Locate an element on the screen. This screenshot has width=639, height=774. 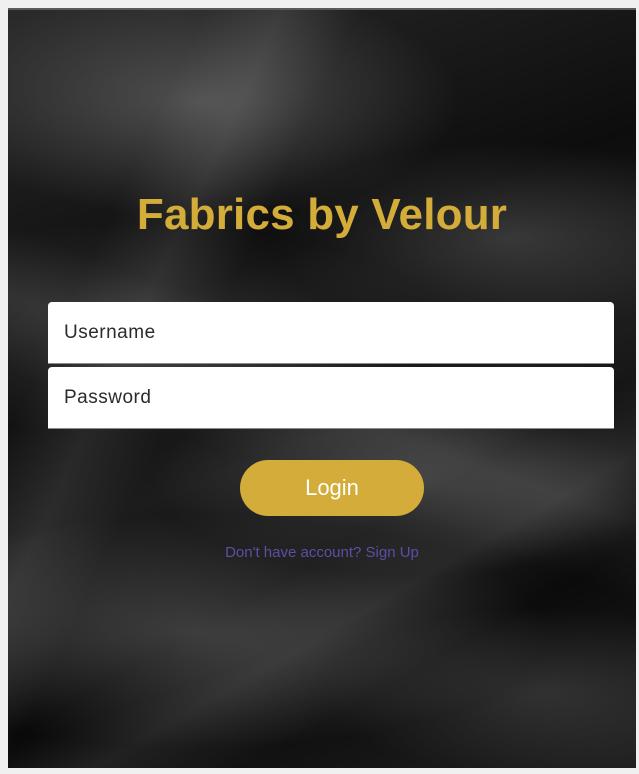
signup-link: Don't have account? Sign Up is located at coordinates (322, 552).